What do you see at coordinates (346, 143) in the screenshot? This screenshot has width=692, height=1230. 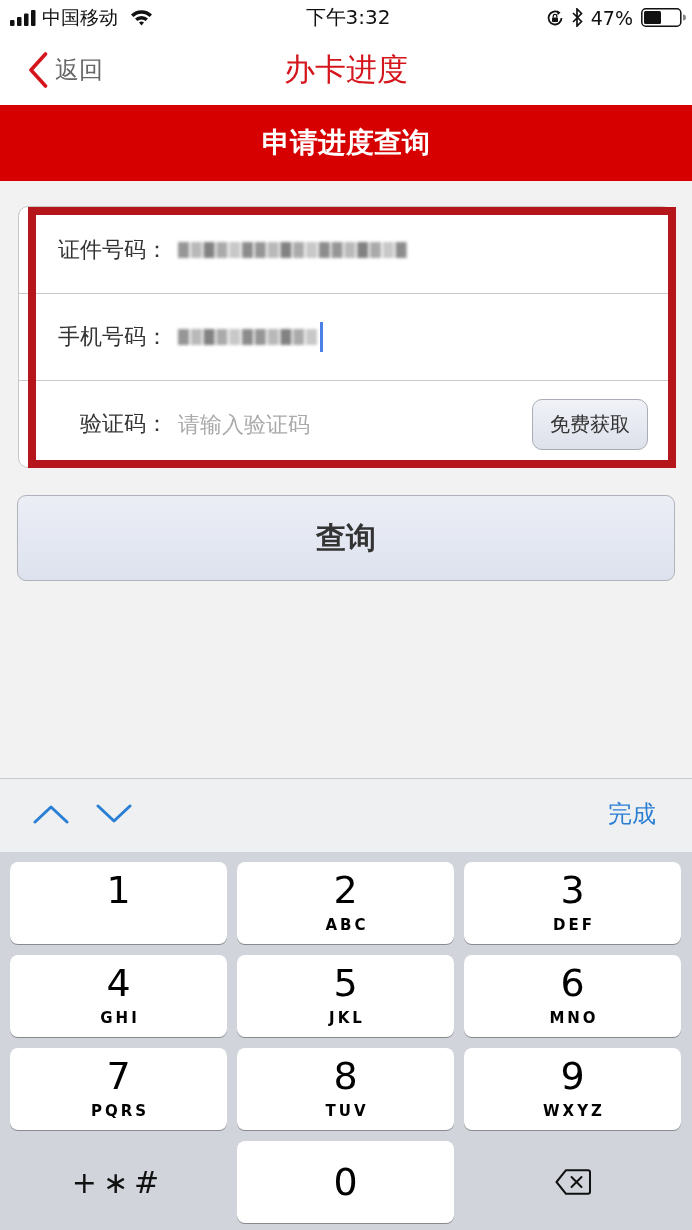 I see `section-banner: 申请进度查询` at bounding box center [346, 143].